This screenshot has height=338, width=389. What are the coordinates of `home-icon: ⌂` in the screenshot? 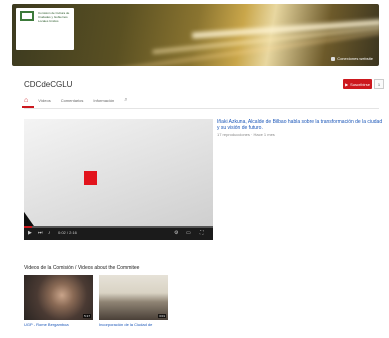 It's located at (26, 100).